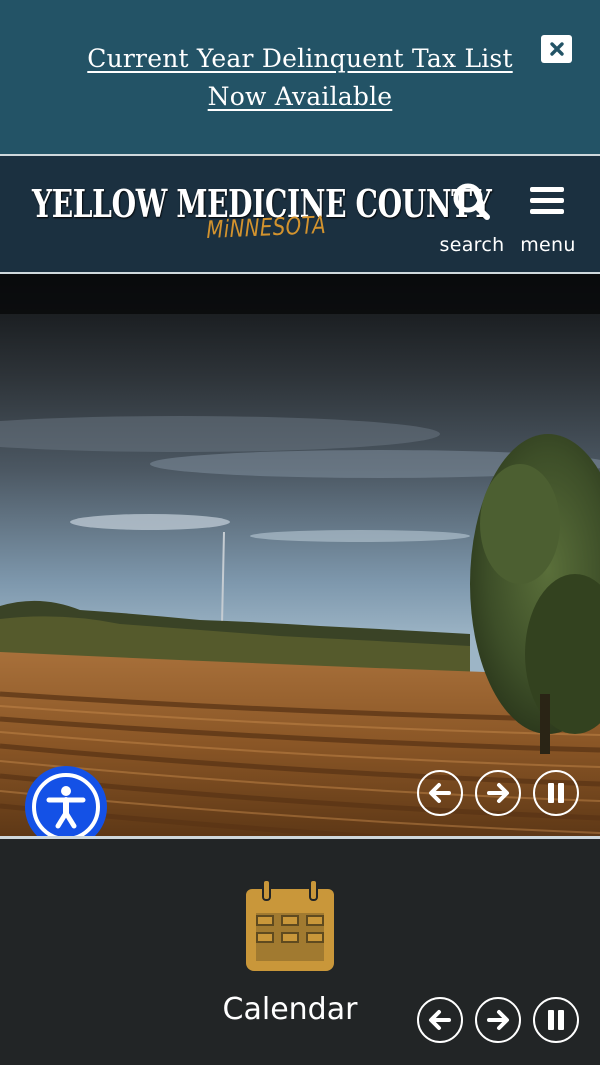  I want to click on hamburger-icon, so click(547, 200).